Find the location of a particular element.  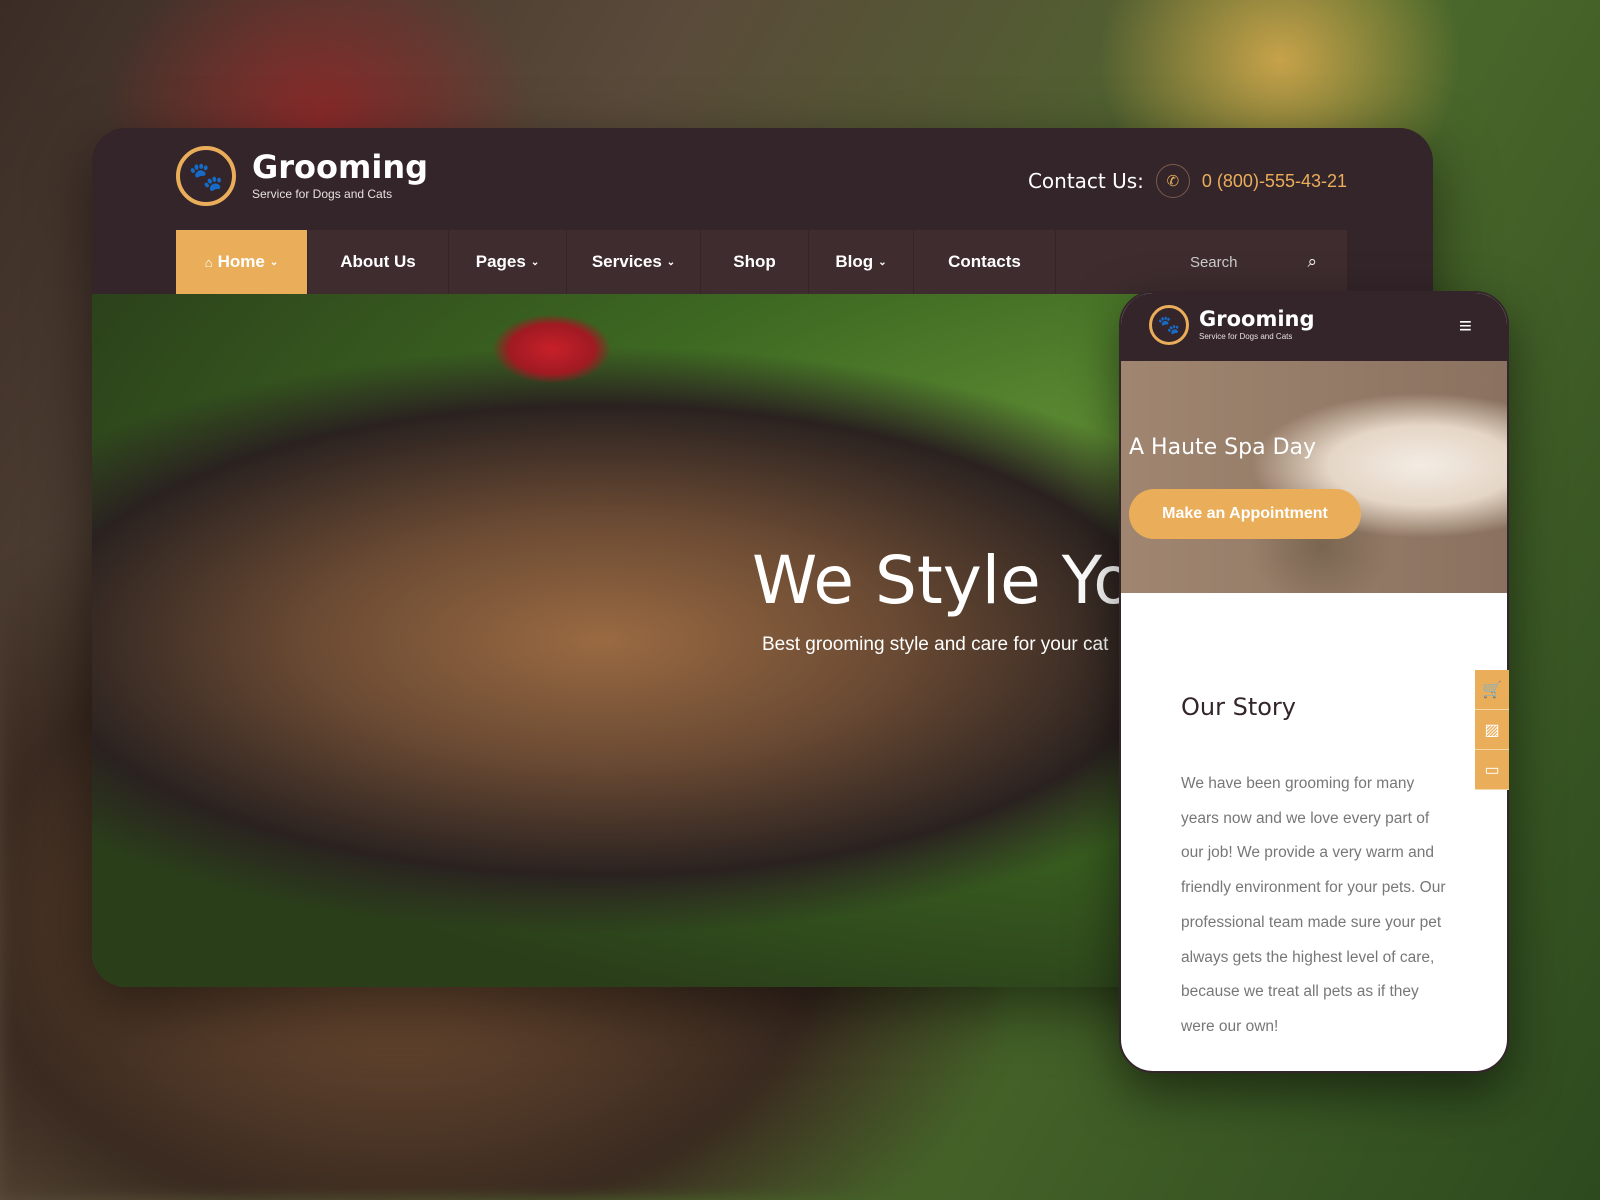

nav-blog: Blog ⌄ is located at coordinates (861, 262).